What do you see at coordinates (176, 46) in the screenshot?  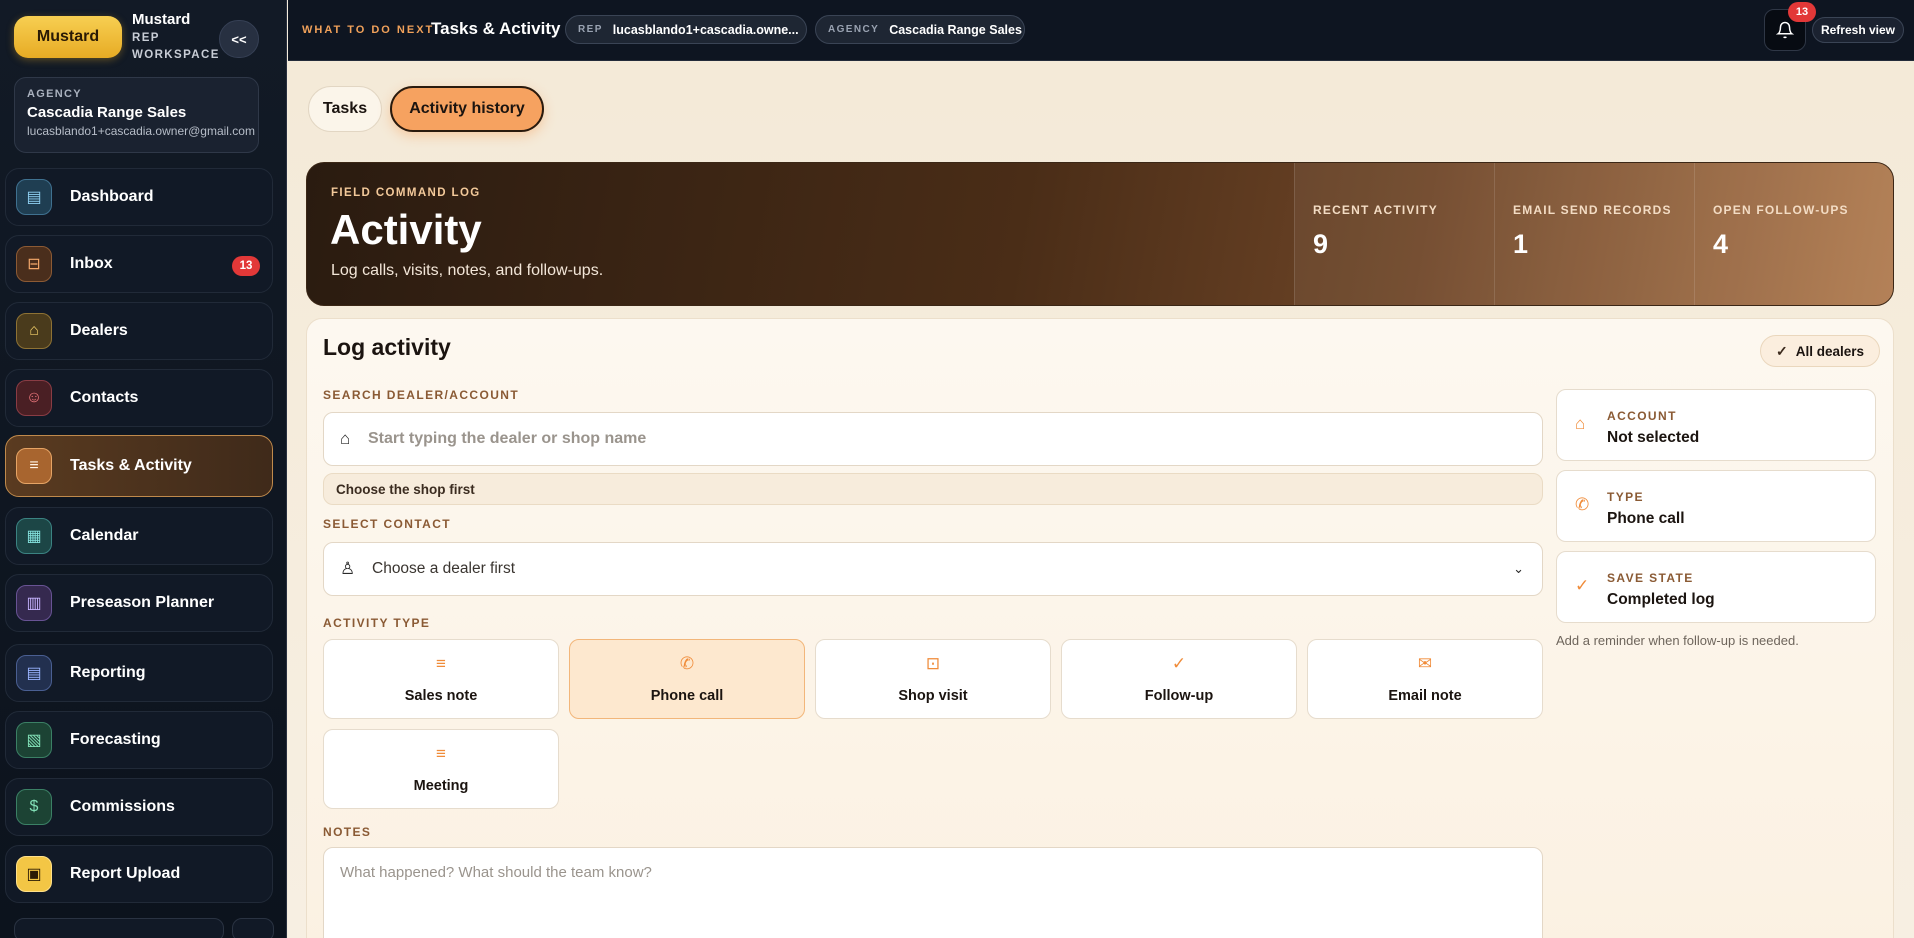 I see `brand-subtitle: REP WORKSPACE` at bounding box center [176, 46].